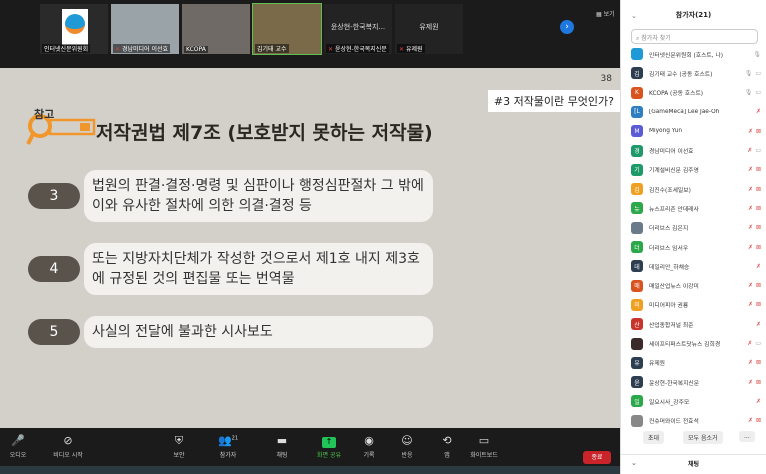 The width and height of the screenshot is (766, 474). What do you see at coordinates (414, 49) in the screenshot?
I see `tile-name: 유제원` at bounding box center [414, 49].